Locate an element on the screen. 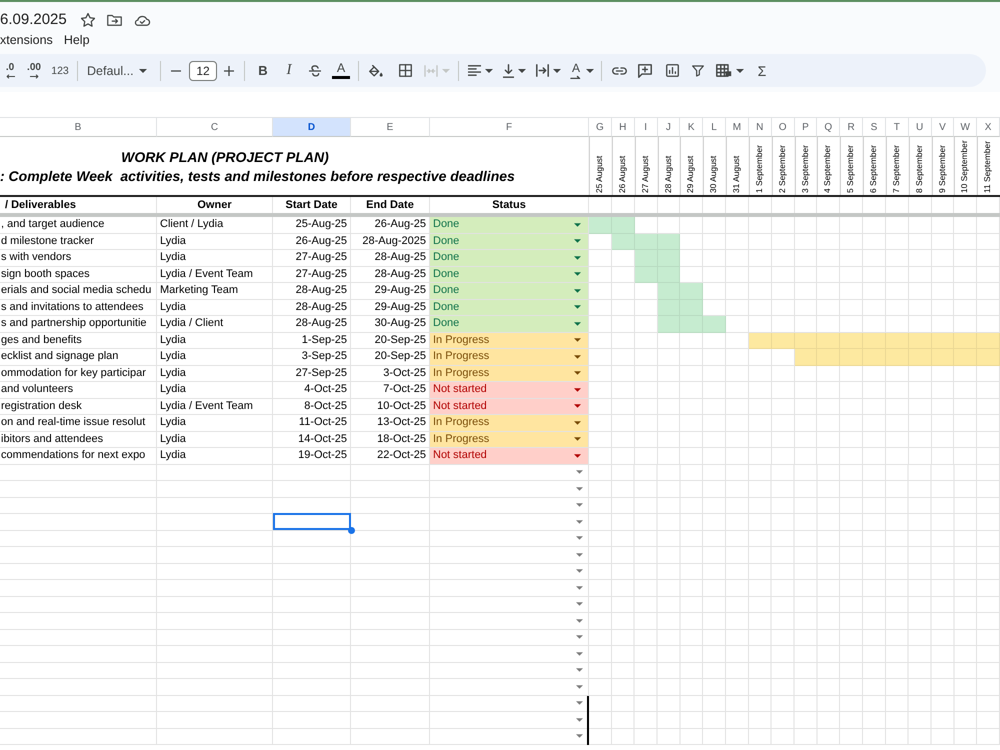  selected-cell is located at coordinates (312, 521).